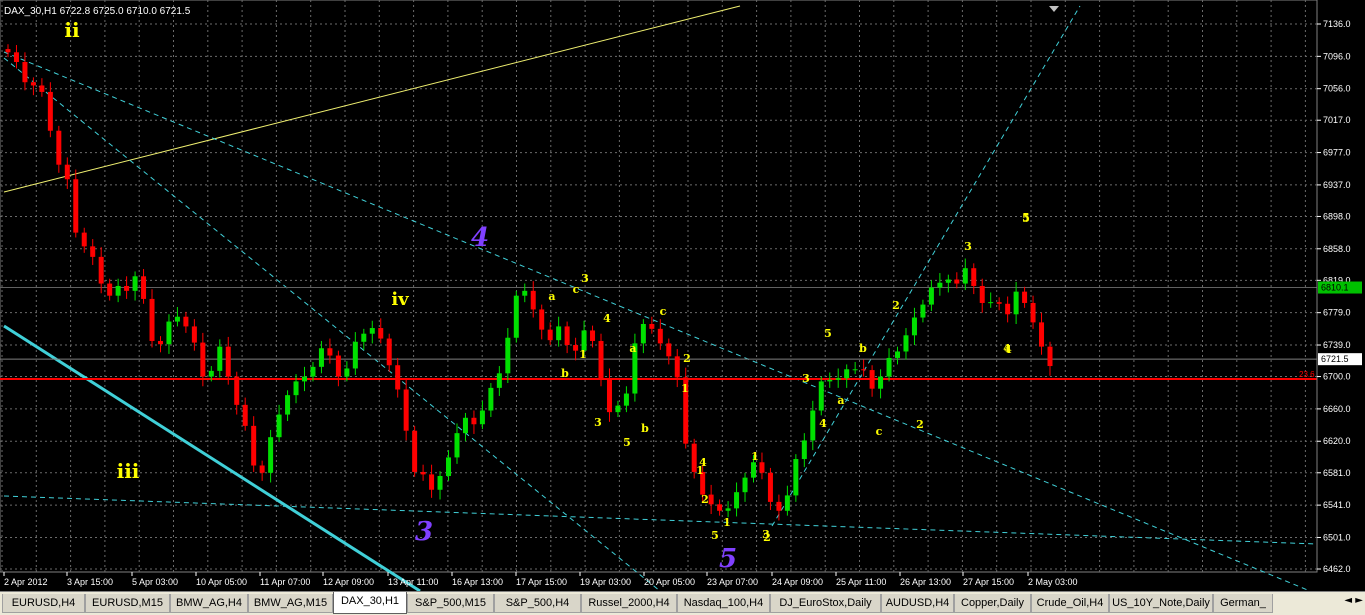  What do you see at coordinates (348, 582) in the screenshot?
I see `time-tick-label: 12 Apr 09:00` at bounding box center [348, 582].